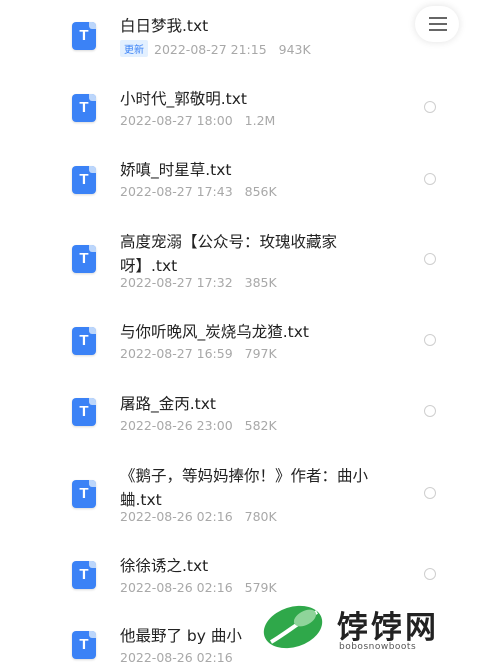  I want to click on watermark: 饽饽网 bobosnowboots, so click(377, 632).